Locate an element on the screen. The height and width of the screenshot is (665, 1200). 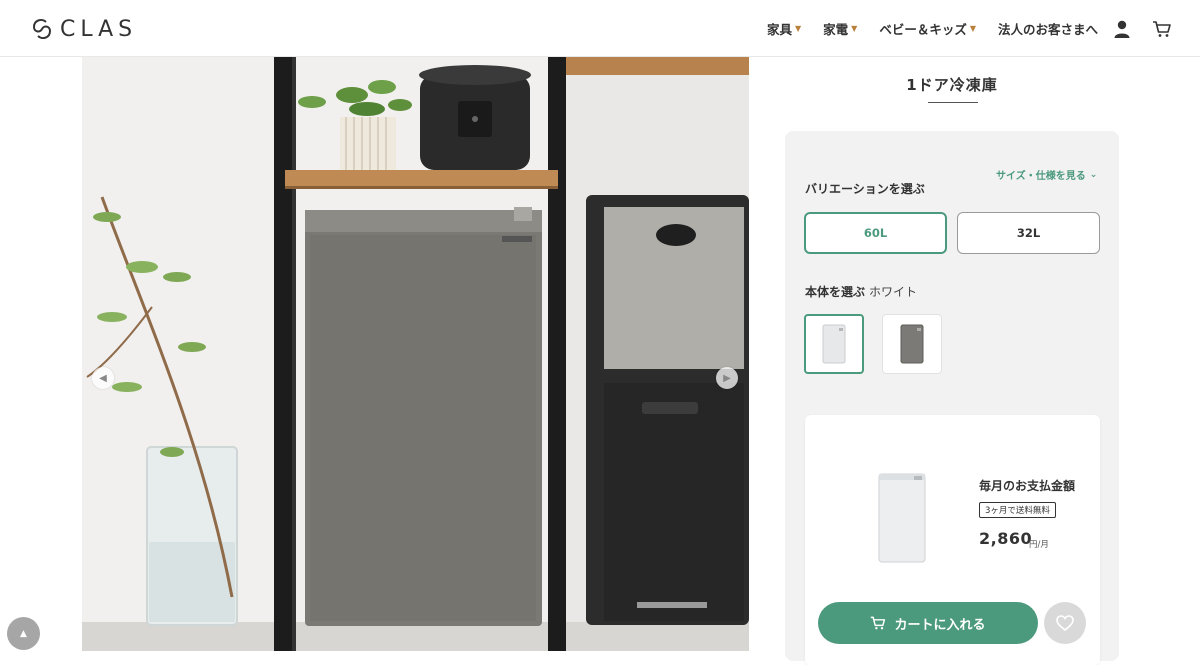
variation-label: バリエーションを選ぶ is located at coordinates (865, 189).